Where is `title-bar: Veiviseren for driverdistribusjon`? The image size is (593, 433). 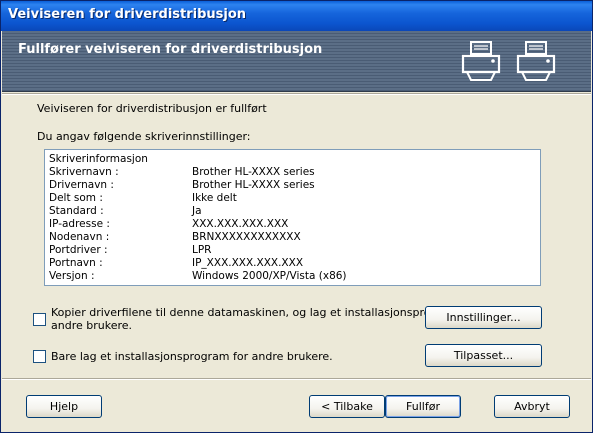 title-bar: Veiviseren for driverdistribusjon is located at coordinates (296, 16).